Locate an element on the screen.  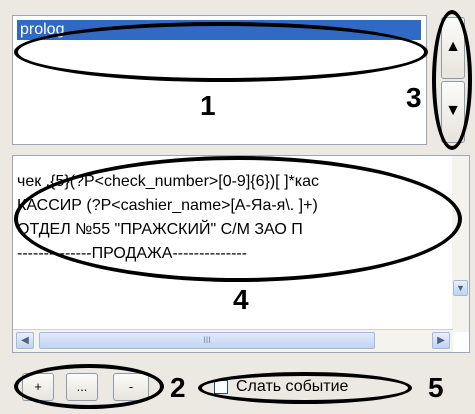
script-line: ОТДЕЛ №55 "ПРАЖСКИЙ" С/М ЗАО П is located at coordinates (160, 229).